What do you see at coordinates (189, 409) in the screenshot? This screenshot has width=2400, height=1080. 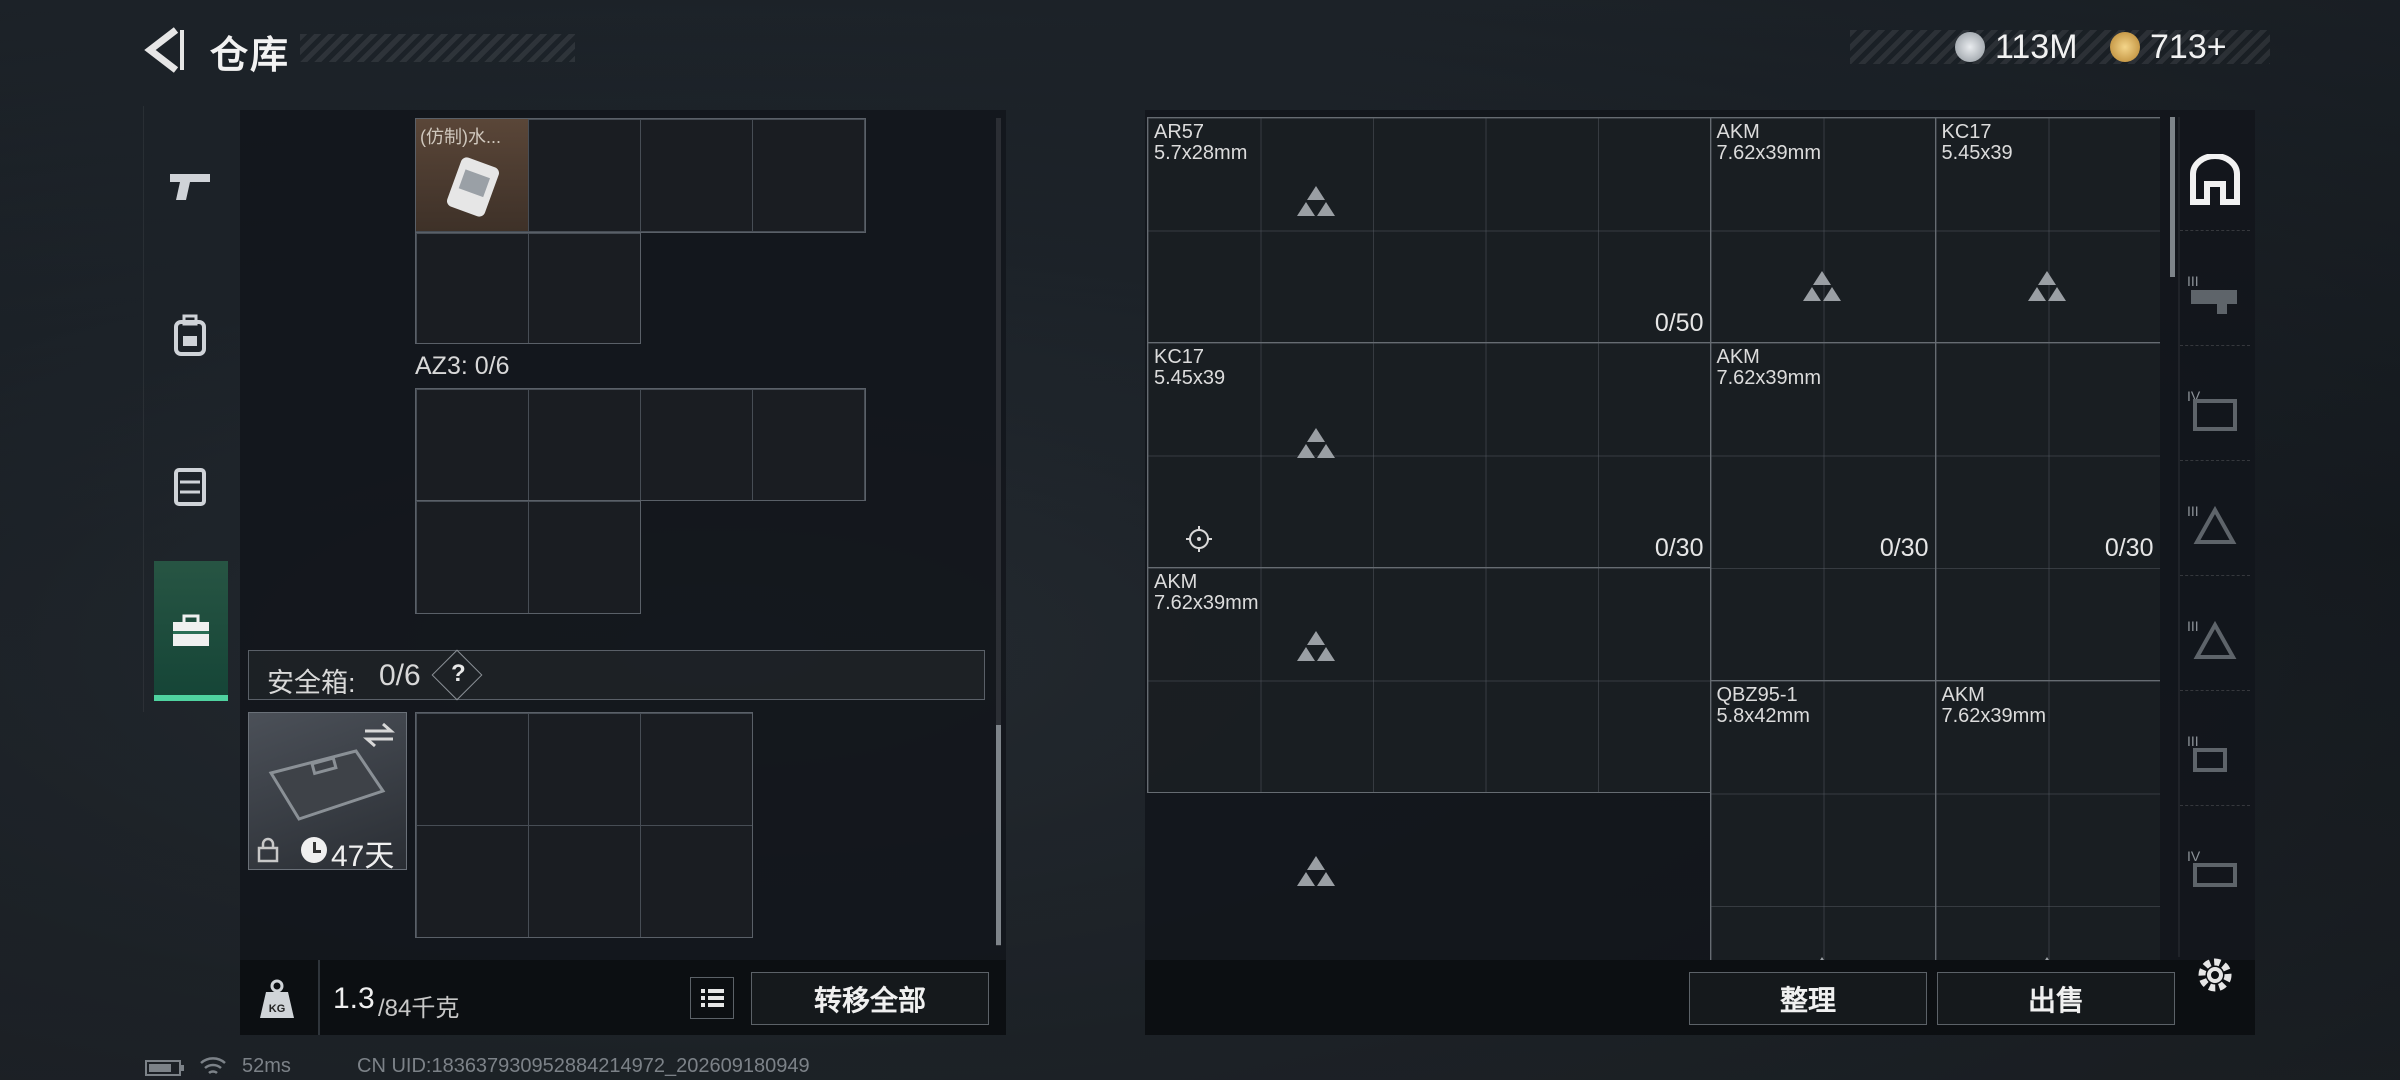 I see `category-tabs` at bounding box center [189, 409].